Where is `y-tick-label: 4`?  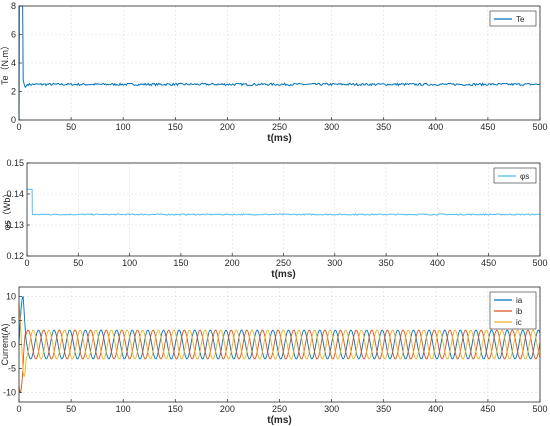 y-tick-label: 4 is located at coordinates (13, 63).